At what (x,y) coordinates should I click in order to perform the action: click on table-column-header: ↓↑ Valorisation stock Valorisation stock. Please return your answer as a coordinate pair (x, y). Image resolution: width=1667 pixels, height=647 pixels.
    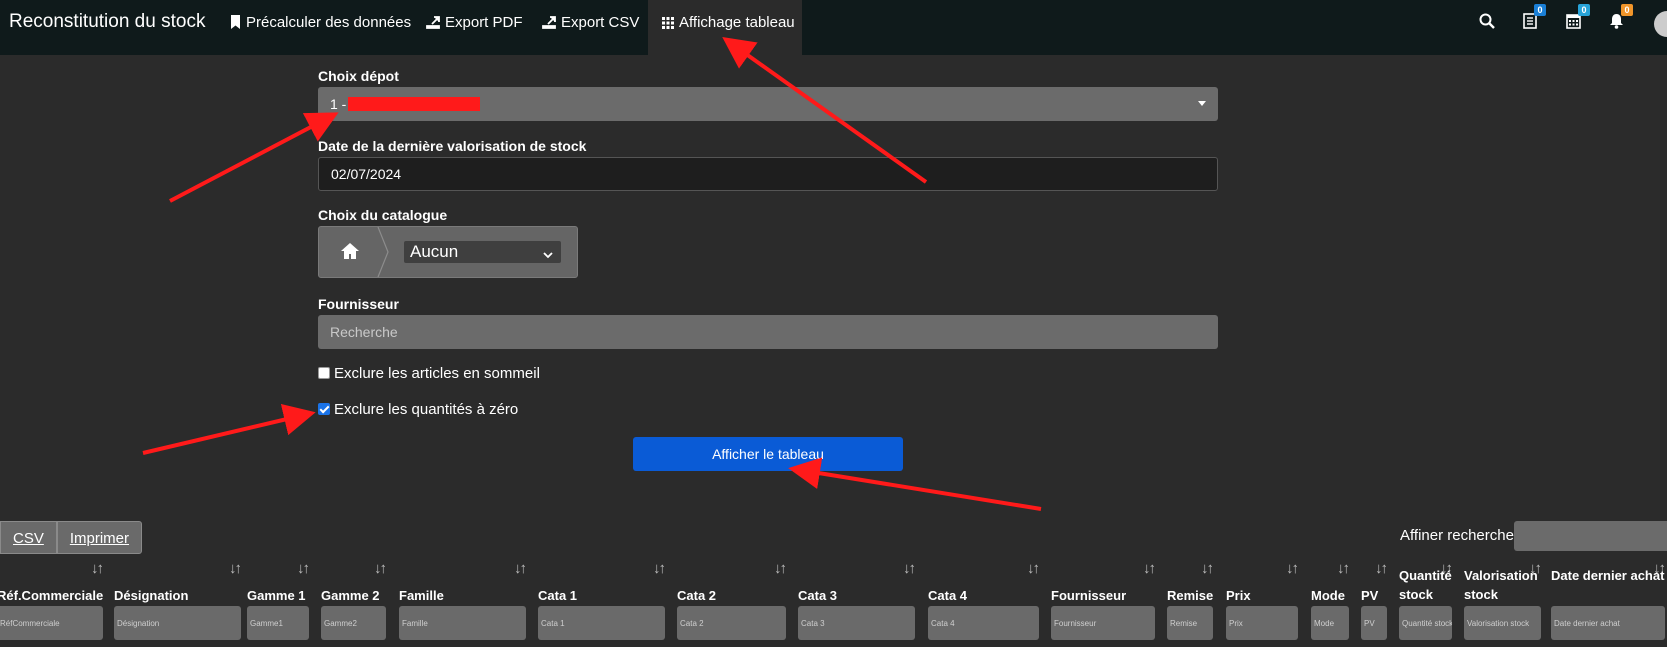
    Looking at the image, I should click on (1504, 601).